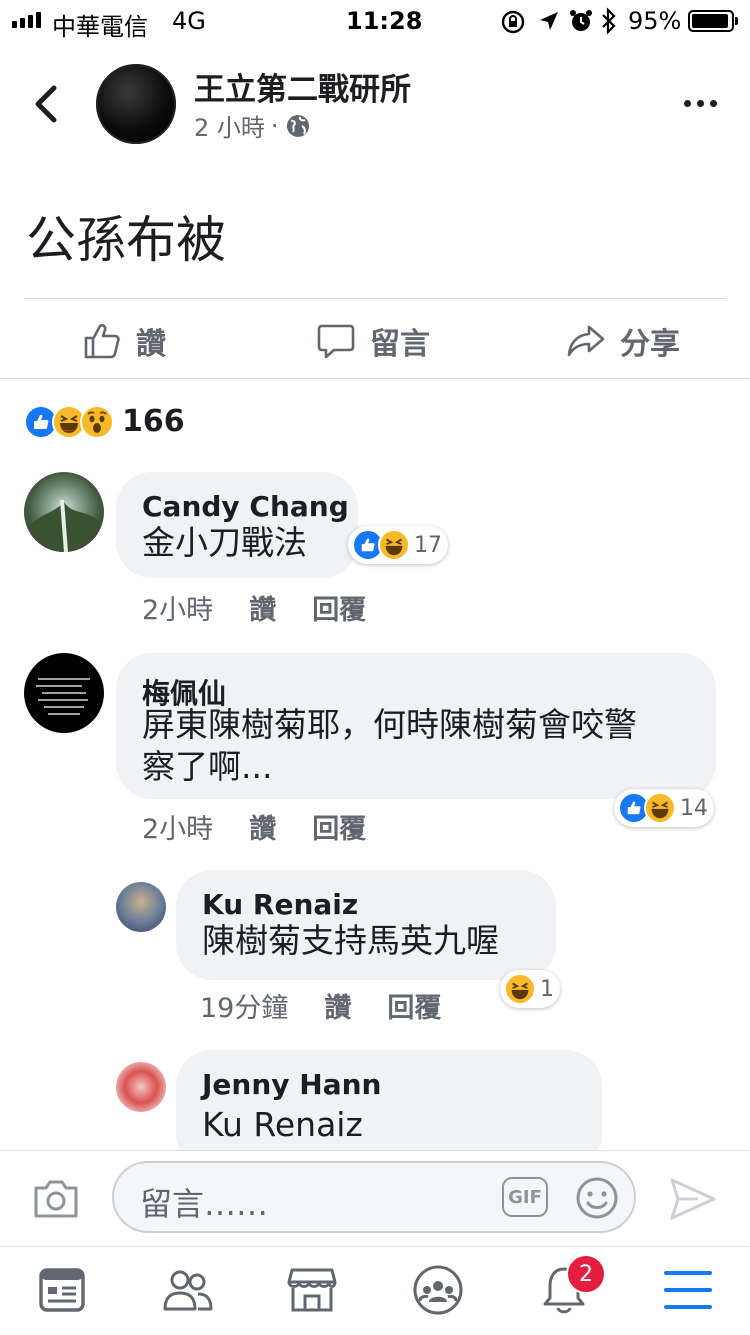  What do you see at coordinates (48, 104) in the screenshot?
I see `back-arrow-icon` at bounding box center [48, 104].